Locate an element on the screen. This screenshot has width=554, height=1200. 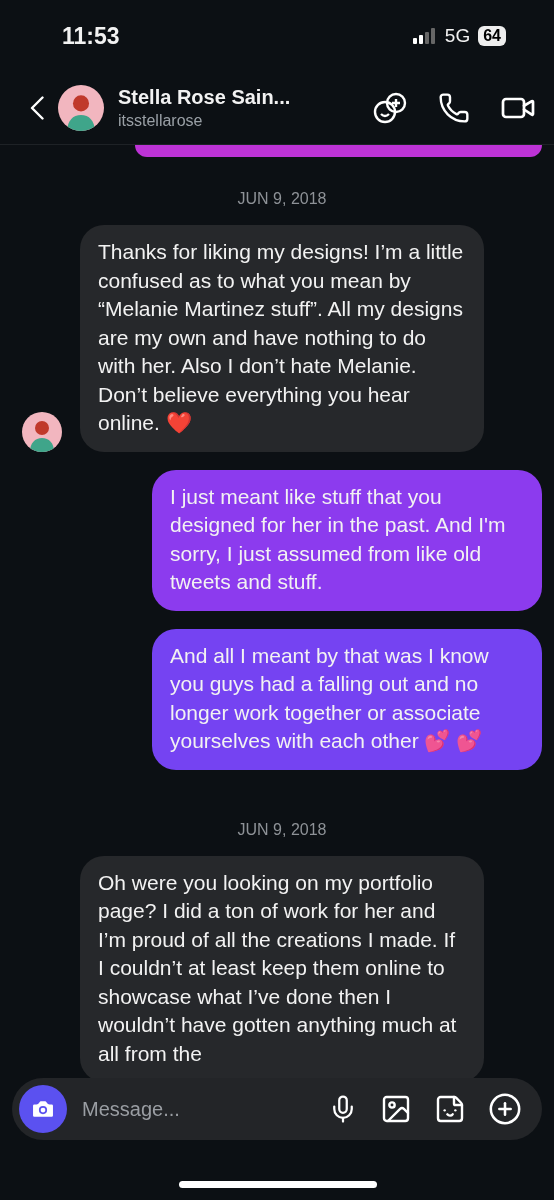
add-icon is located at coordinates (505, 1109).